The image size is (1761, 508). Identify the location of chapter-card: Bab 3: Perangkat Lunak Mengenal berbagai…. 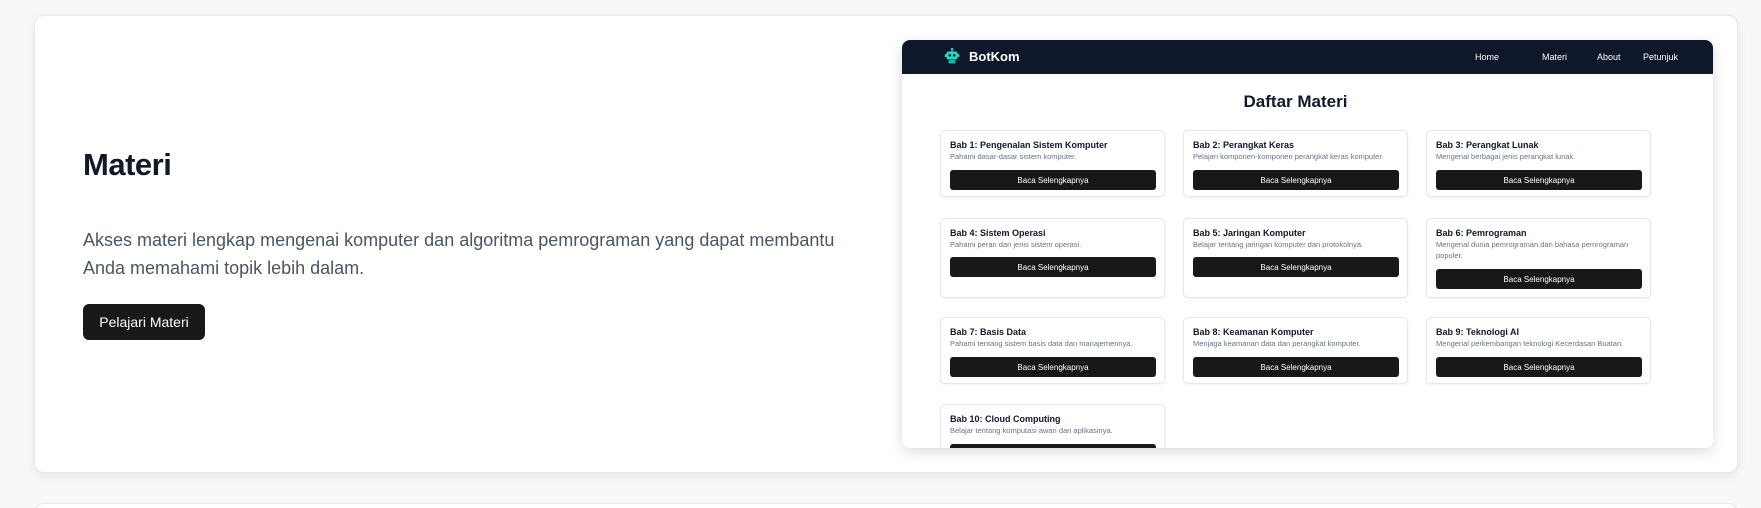
(1538, 163).